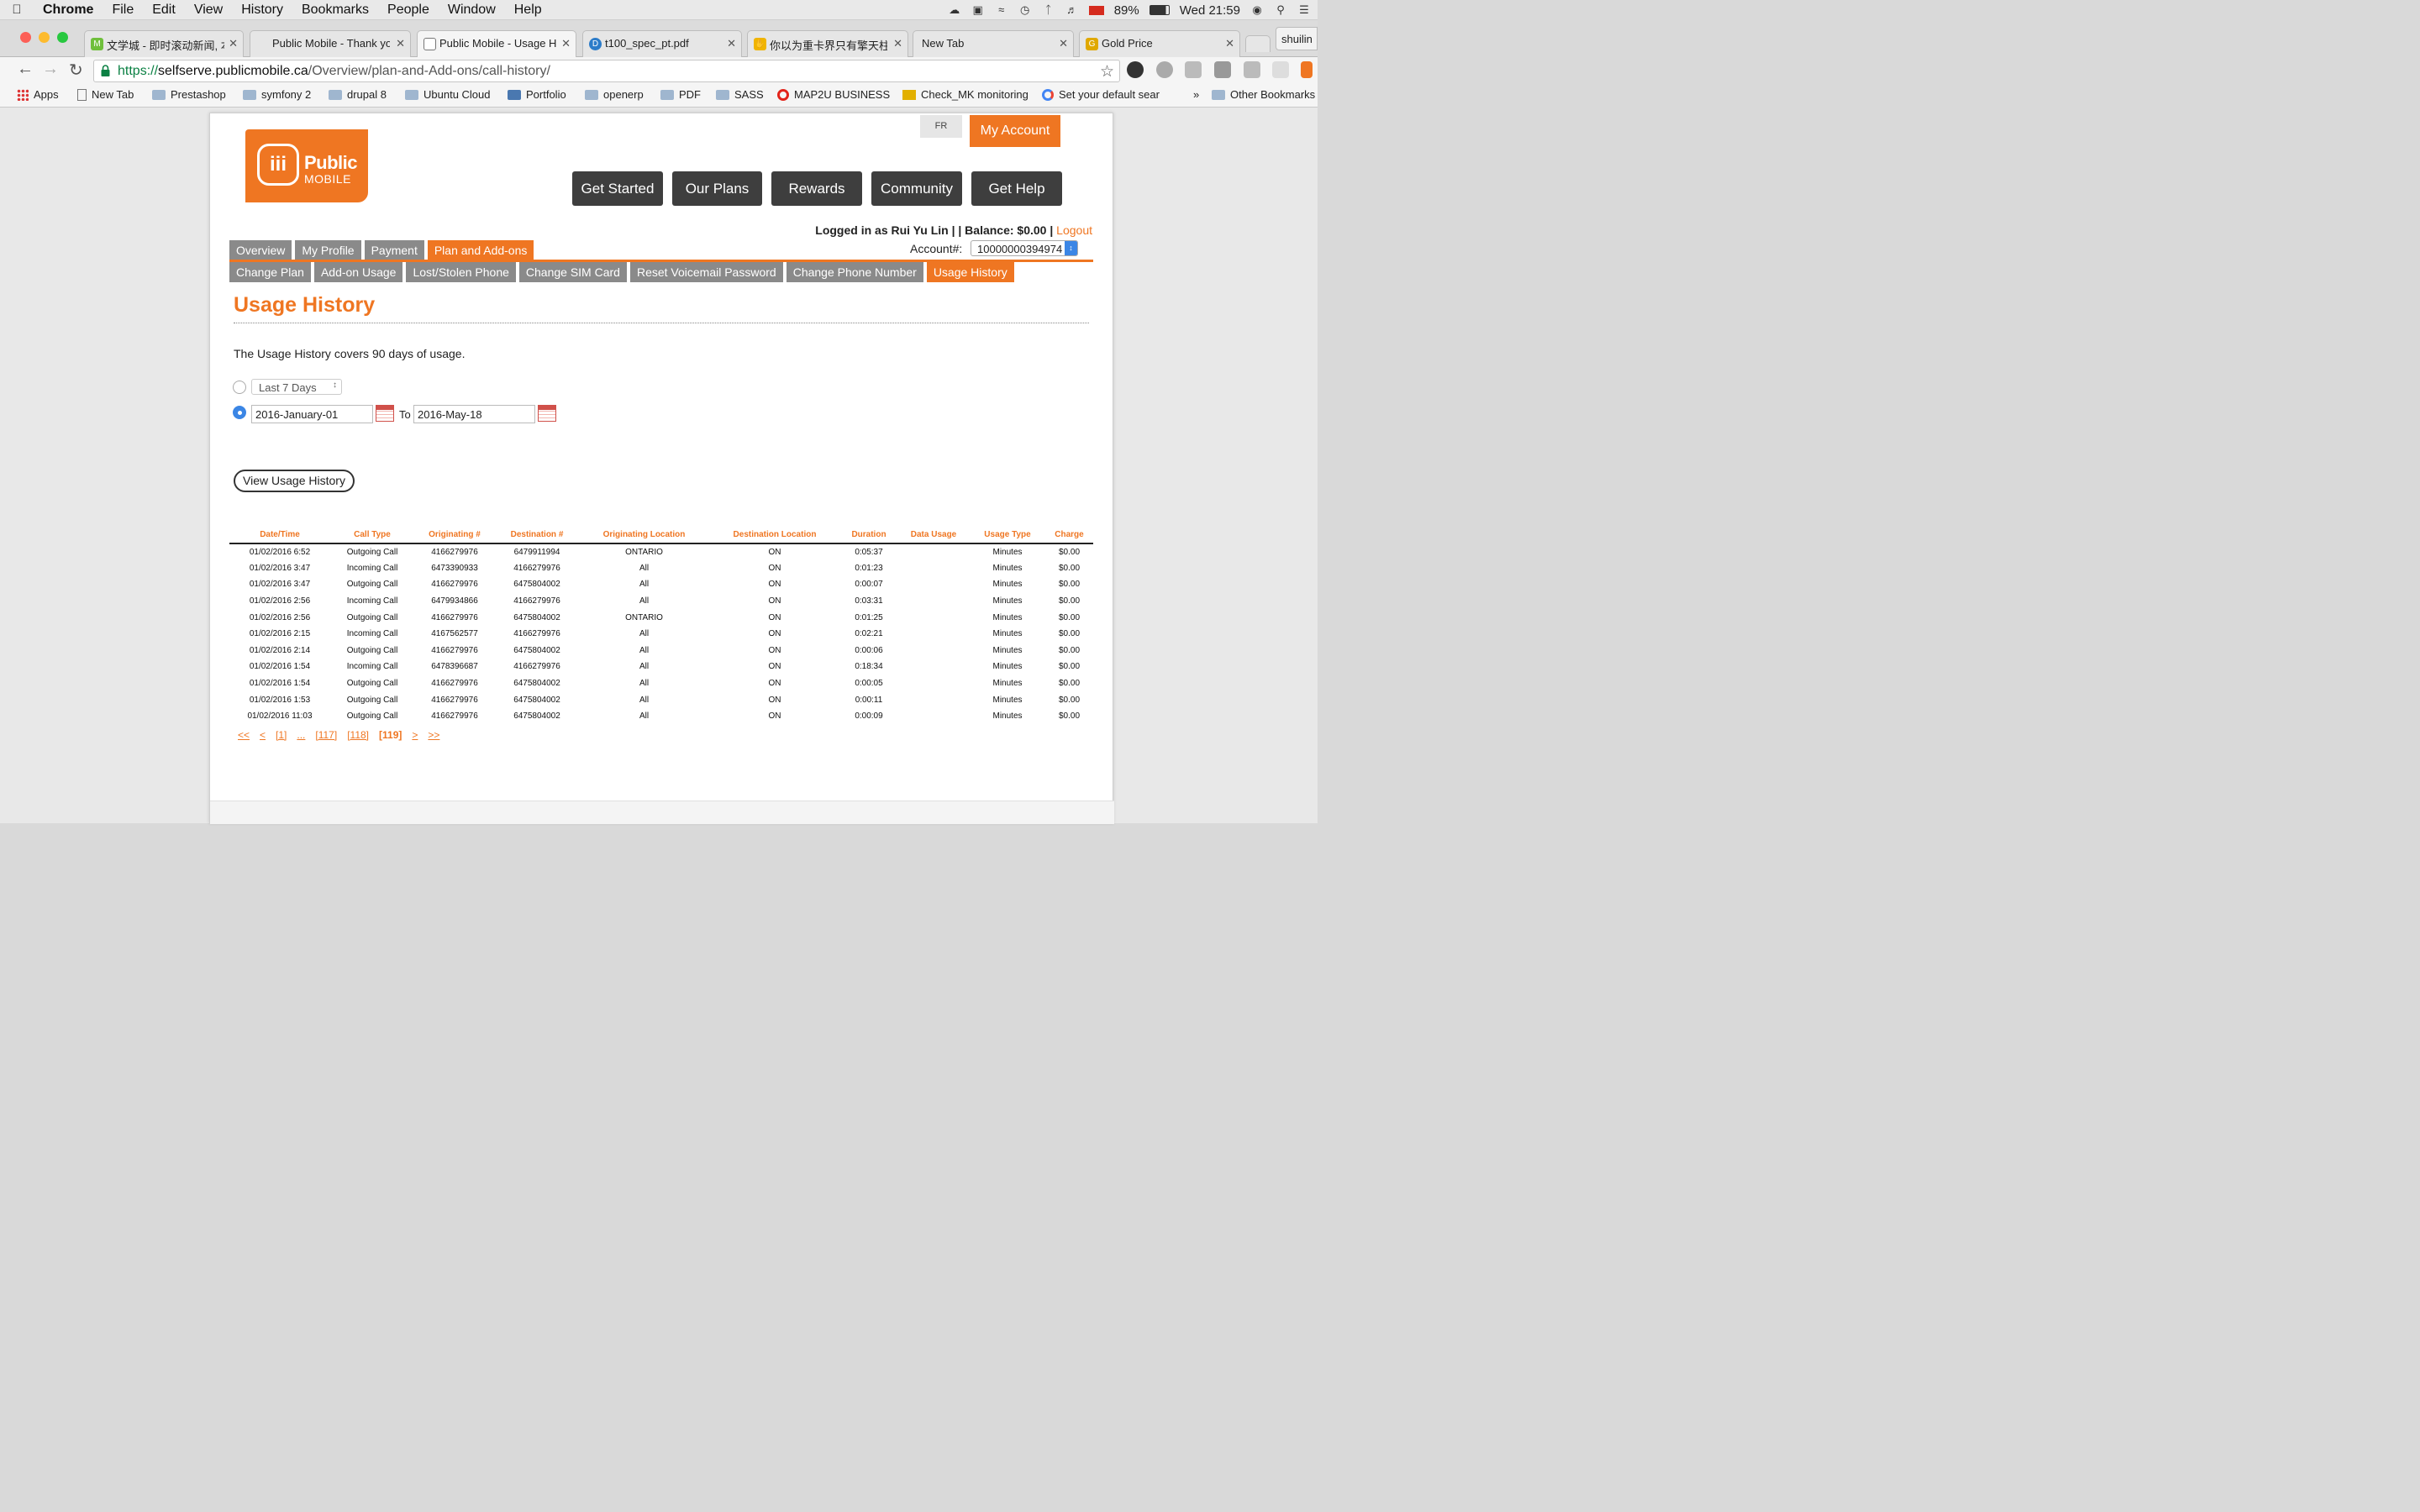  Describe the element at coordinates (955, 10) in the screenshot. I see `cloud-icon: ☁` at that location.